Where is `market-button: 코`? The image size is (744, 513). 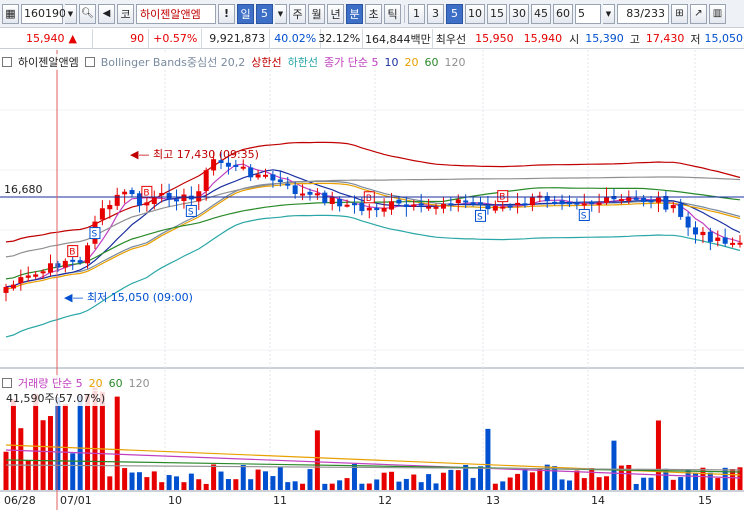 market-button: 코 is located at coordinates (125, 13).